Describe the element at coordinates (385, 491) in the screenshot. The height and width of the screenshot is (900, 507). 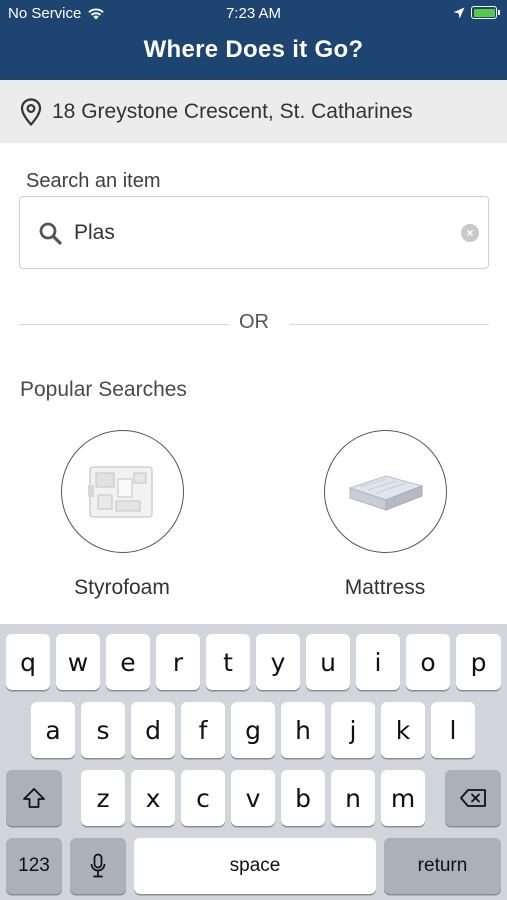
I see `mattress-image` at that location.